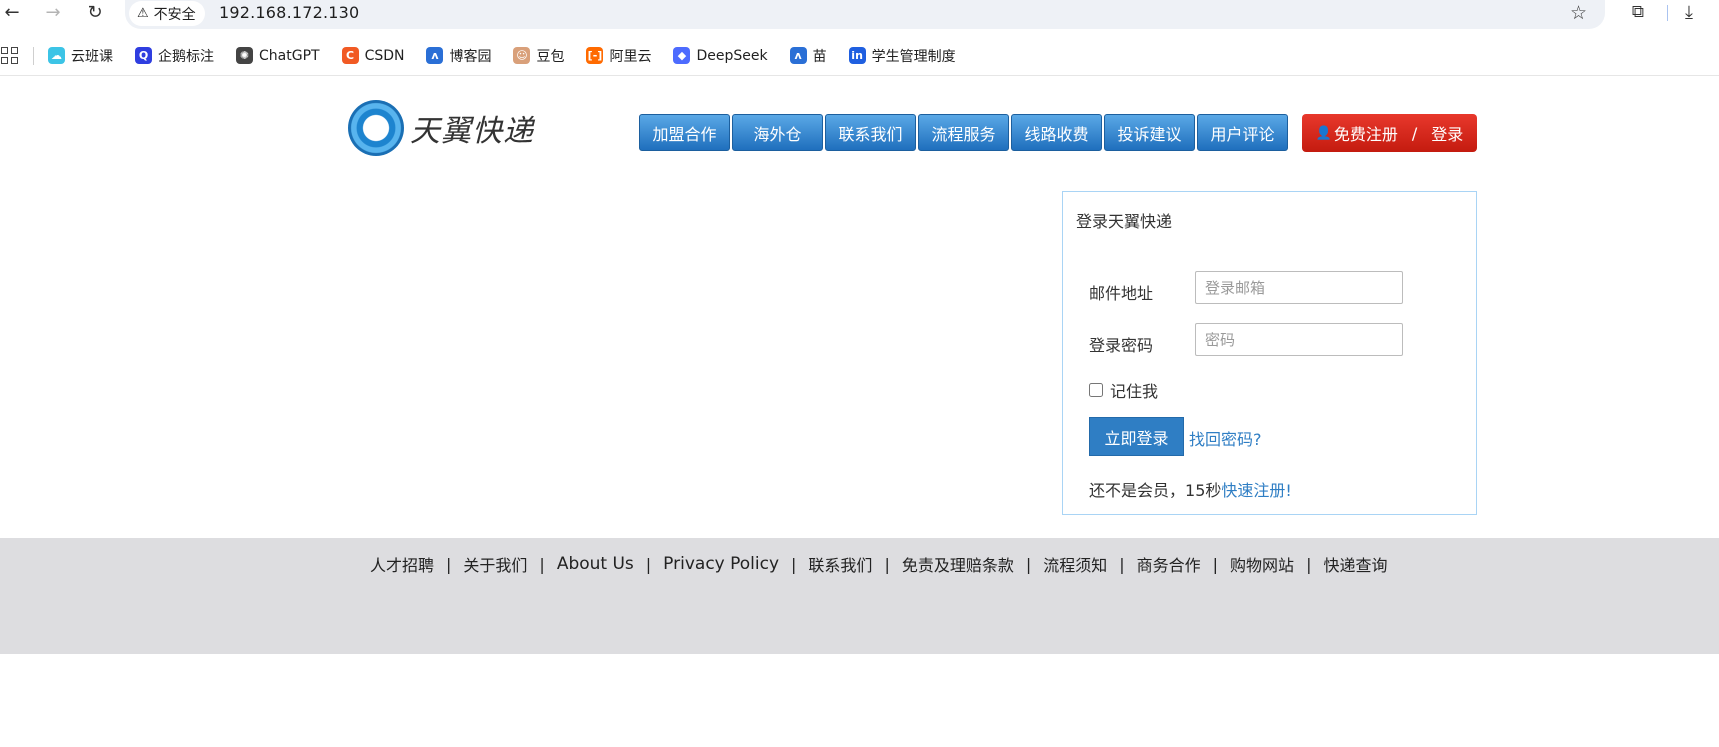  What do you see at coordinates (1121, 345) in the screenshot?
I see `password-label: 登录密码` at bounding box center [1121, 345].